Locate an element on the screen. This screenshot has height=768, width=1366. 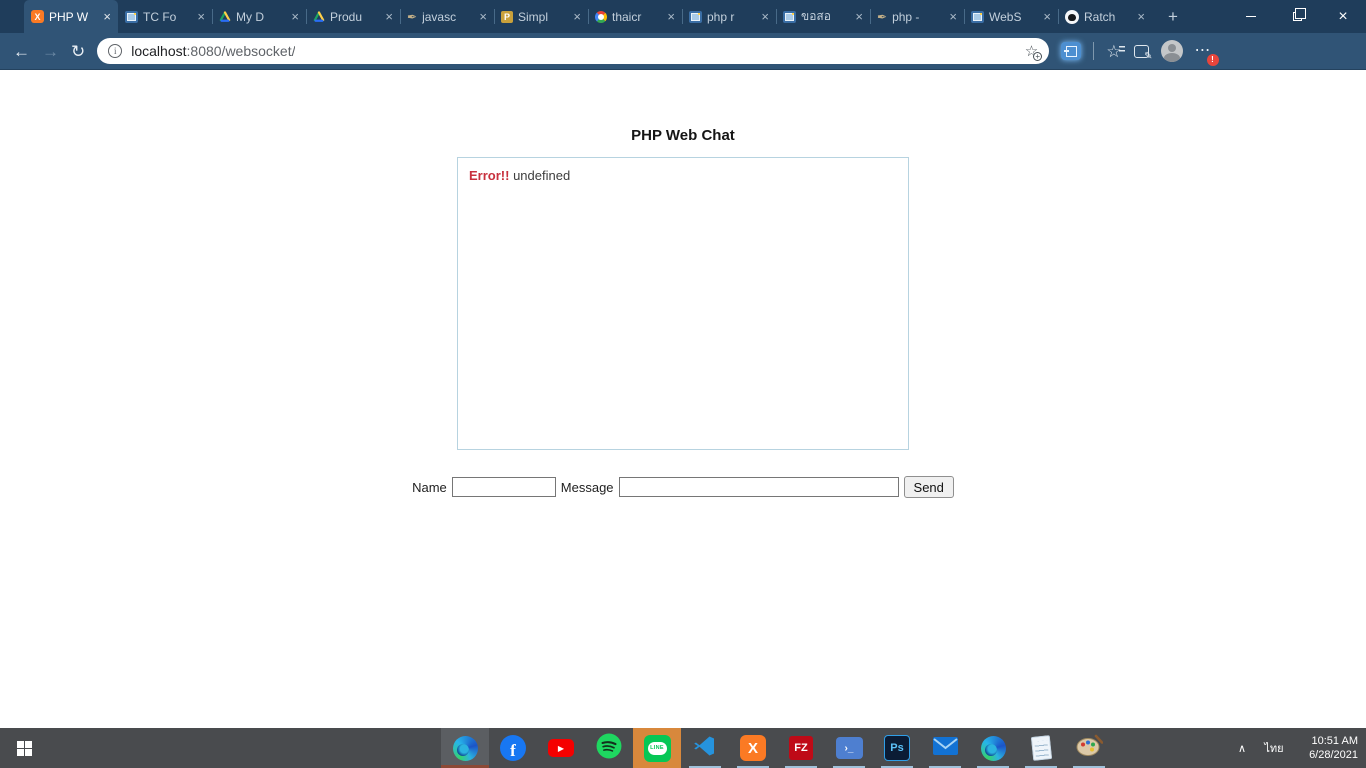
name-input is located at coordinates (503, 487).